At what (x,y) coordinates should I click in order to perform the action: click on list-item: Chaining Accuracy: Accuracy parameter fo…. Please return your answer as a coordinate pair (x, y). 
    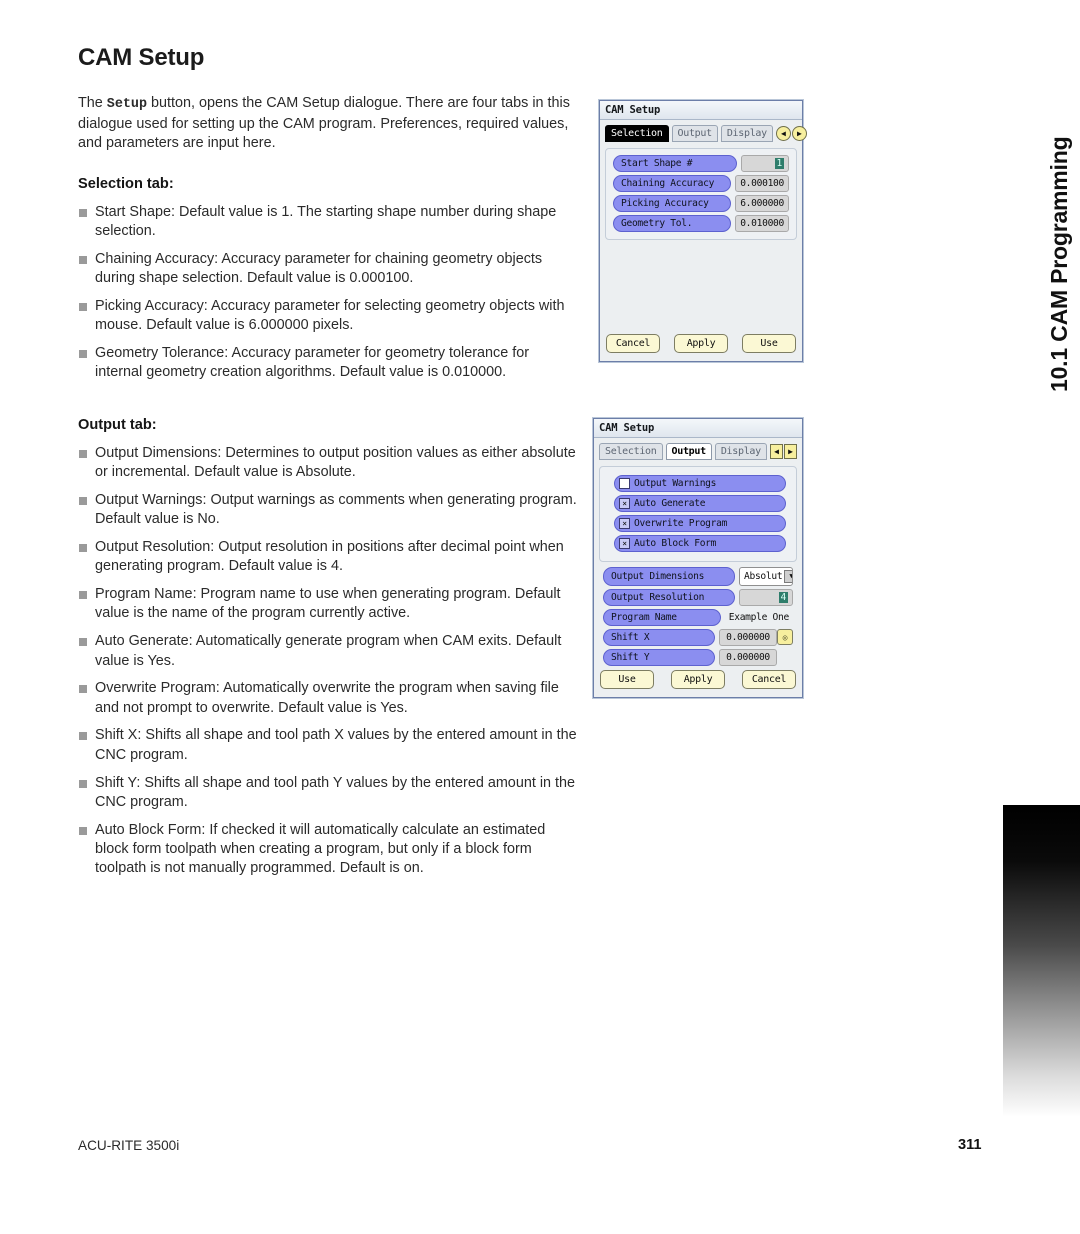
    Looking at the image, I should click on (328, 269).